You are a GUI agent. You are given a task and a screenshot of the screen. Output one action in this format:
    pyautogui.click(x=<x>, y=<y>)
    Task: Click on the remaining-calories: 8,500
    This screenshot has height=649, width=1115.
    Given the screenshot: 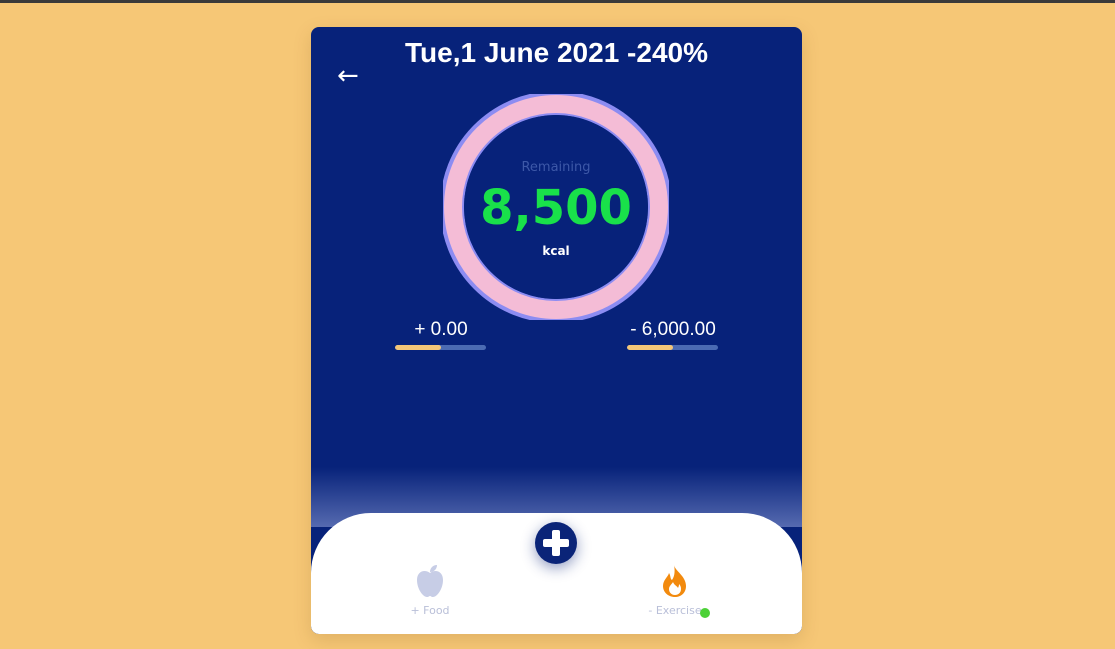 What is the action you would take?
    pyautogui.click(x=556, y=208)
    